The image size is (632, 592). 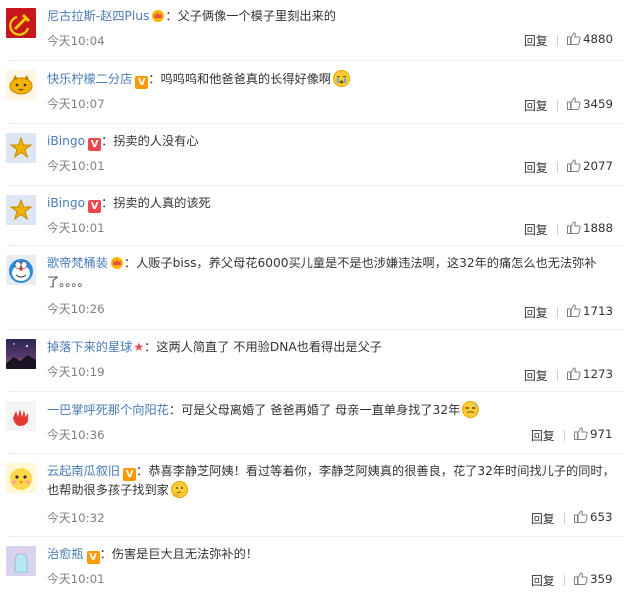 What do you see at coordinates (65, 554) in the screenshot?
I see `username-link: 治愈瓶` at bounding box center [65, 554].